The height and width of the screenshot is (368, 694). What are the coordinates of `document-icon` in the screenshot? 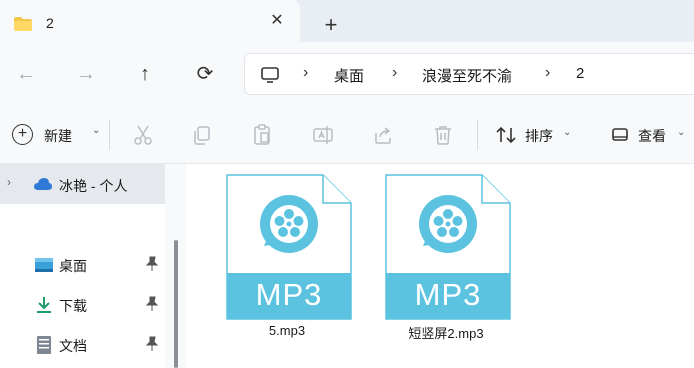 It's located at (44, 345).